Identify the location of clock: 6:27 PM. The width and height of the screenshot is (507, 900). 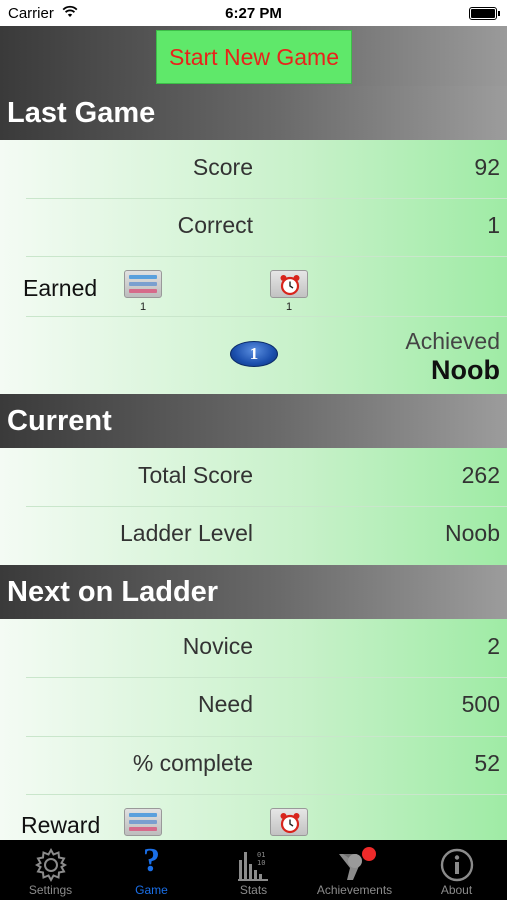
(253, 13).